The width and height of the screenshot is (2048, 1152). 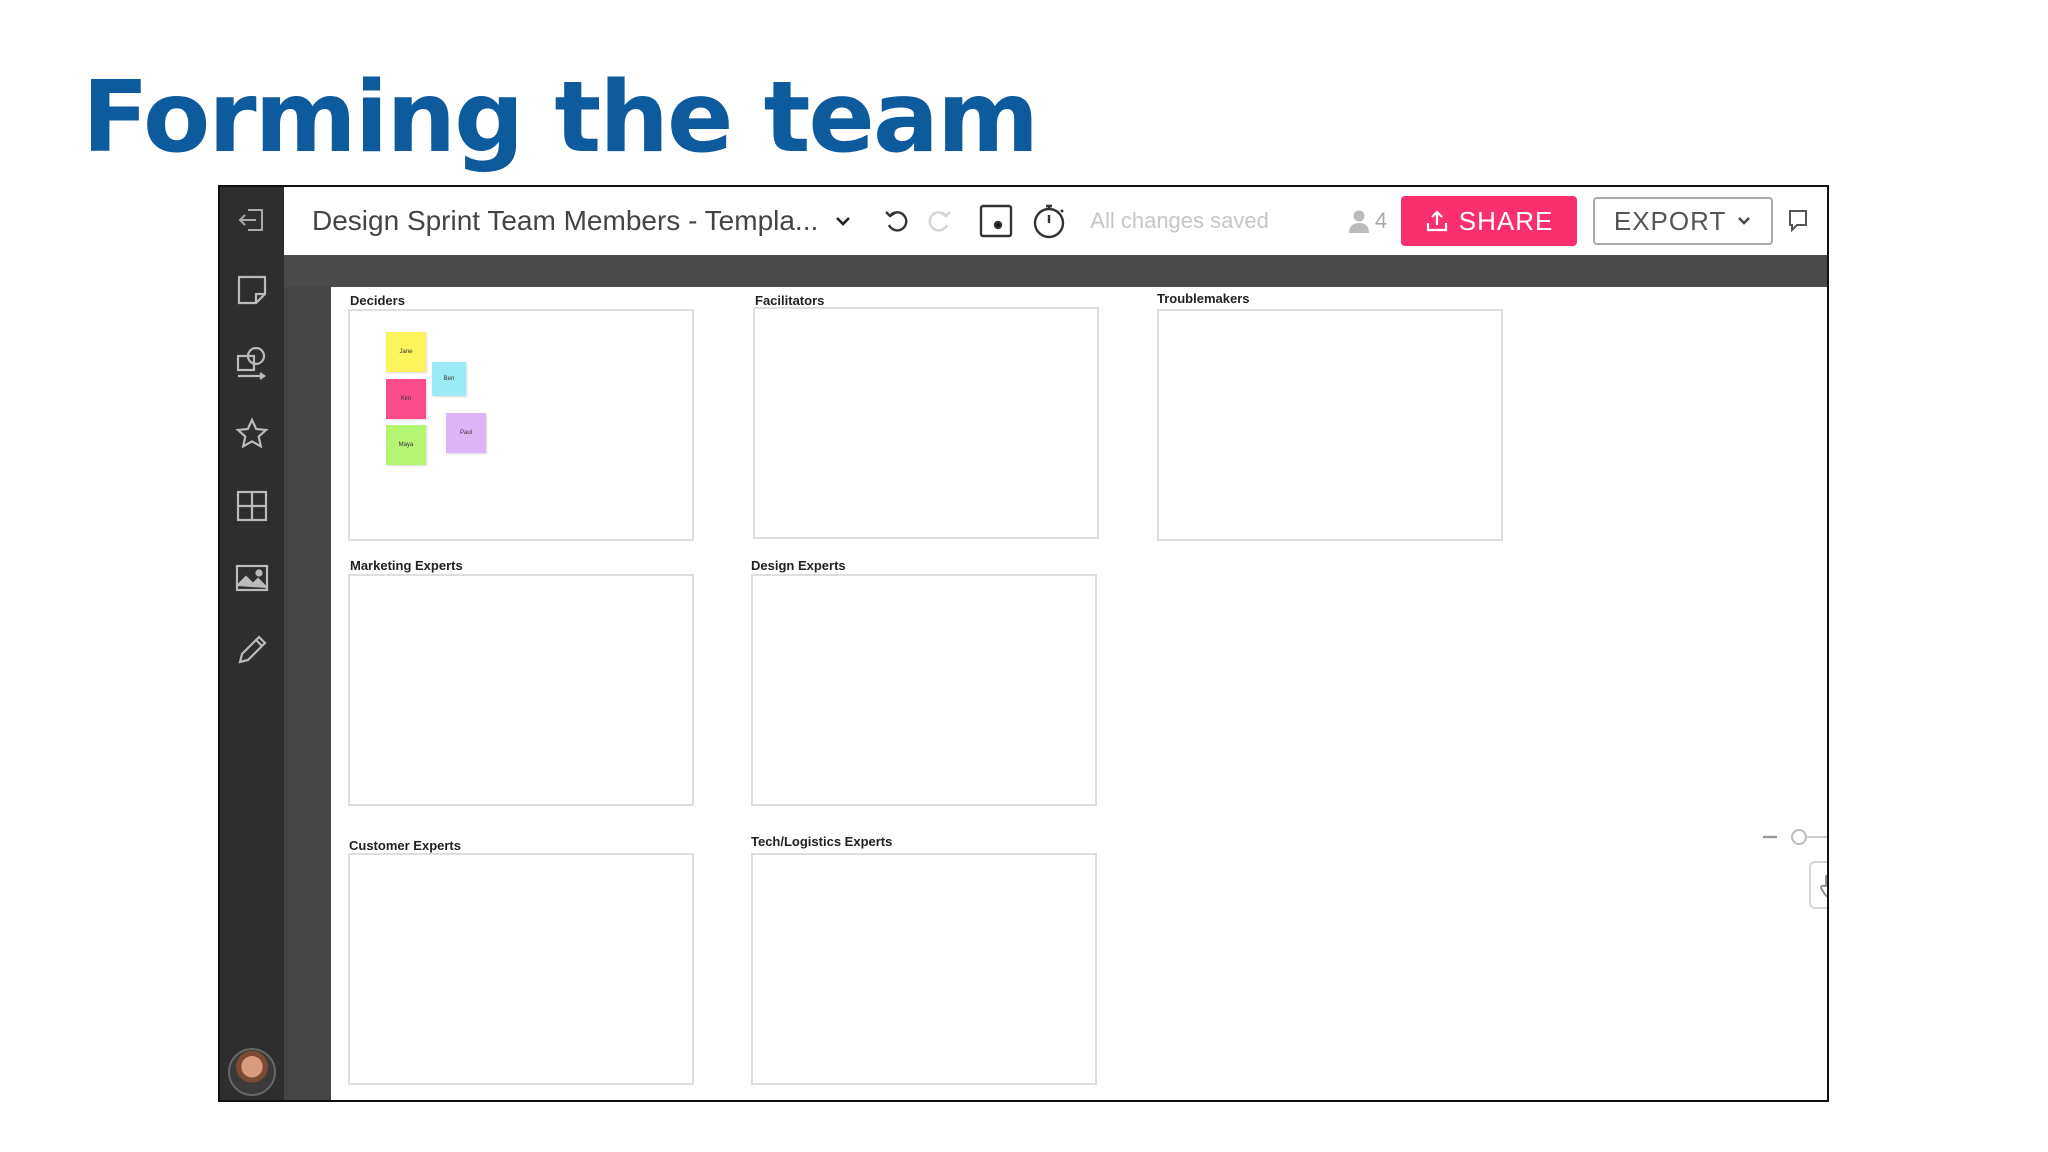 I want to click on timer-icon, so click(x=1049, y=221).